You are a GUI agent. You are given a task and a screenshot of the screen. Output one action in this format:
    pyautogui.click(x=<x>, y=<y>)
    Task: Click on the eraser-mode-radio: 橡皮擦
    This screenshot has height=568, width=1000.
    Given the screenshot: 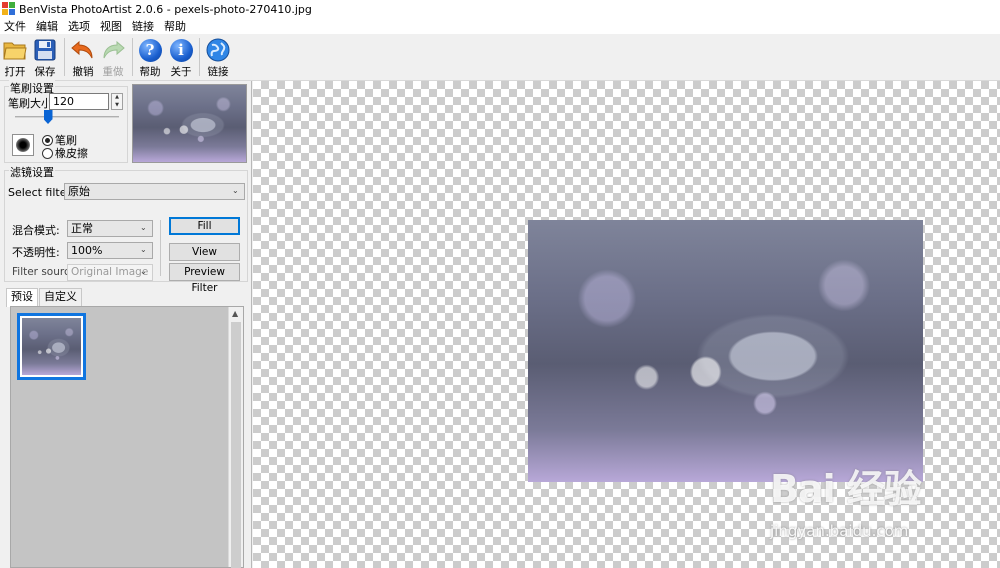 What is the action you would take?
    pyautogui.click(x=65, y=153)
    